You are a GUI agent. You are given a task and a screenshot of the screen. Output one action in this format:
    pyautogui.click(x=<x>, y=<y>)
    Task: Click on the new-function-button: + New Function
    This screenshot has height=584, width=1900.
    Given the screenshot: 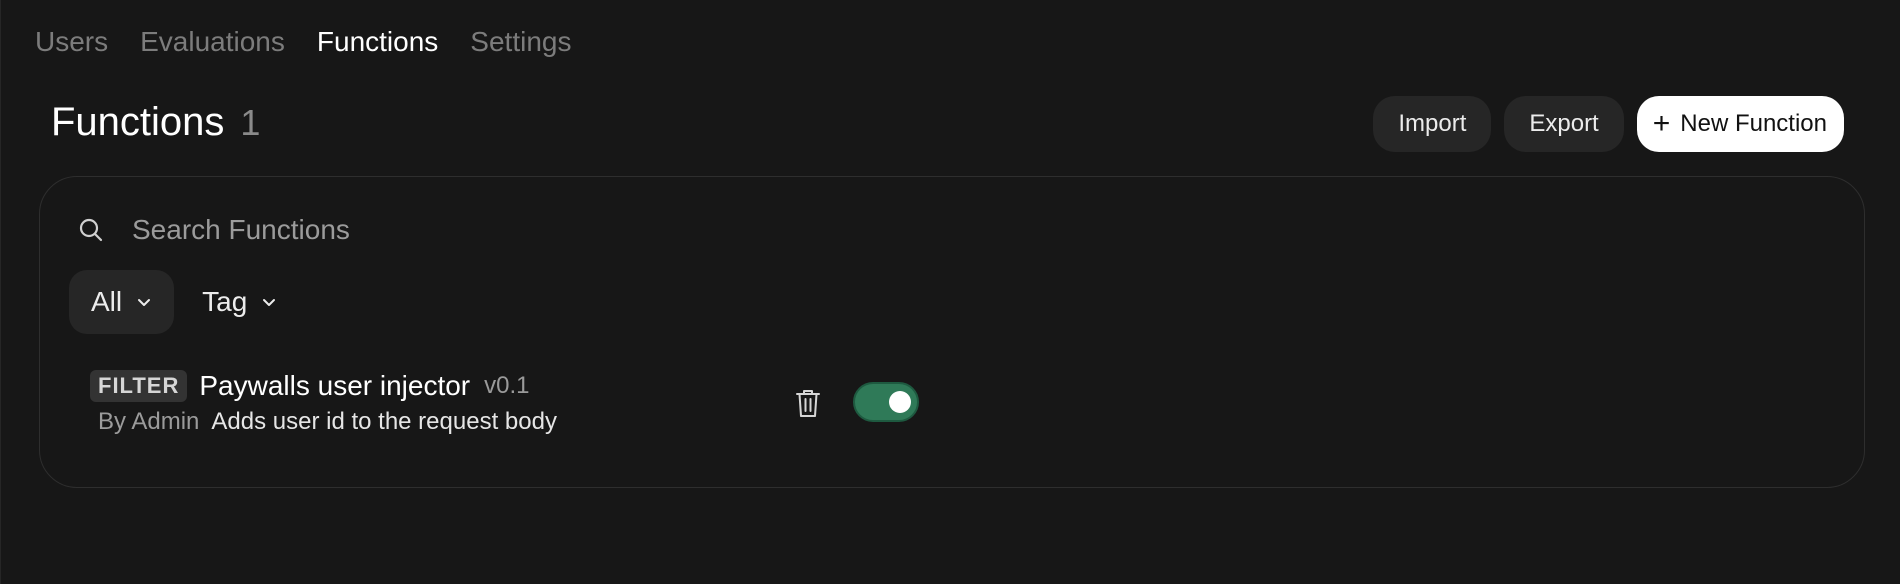 What is the action you would take?
    pyautogui.click(x=1740, y=124)
    